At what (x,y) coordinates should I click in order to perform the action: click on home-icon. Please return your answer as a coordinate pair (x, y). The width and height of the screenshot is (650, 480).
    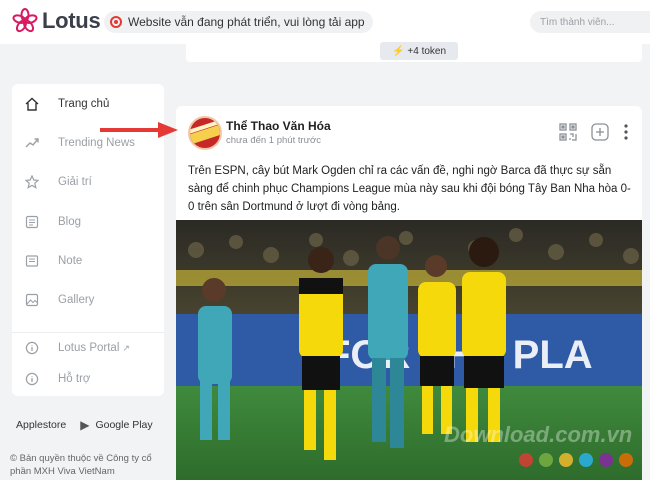
    Looking at the image, I should click on (32, 104).